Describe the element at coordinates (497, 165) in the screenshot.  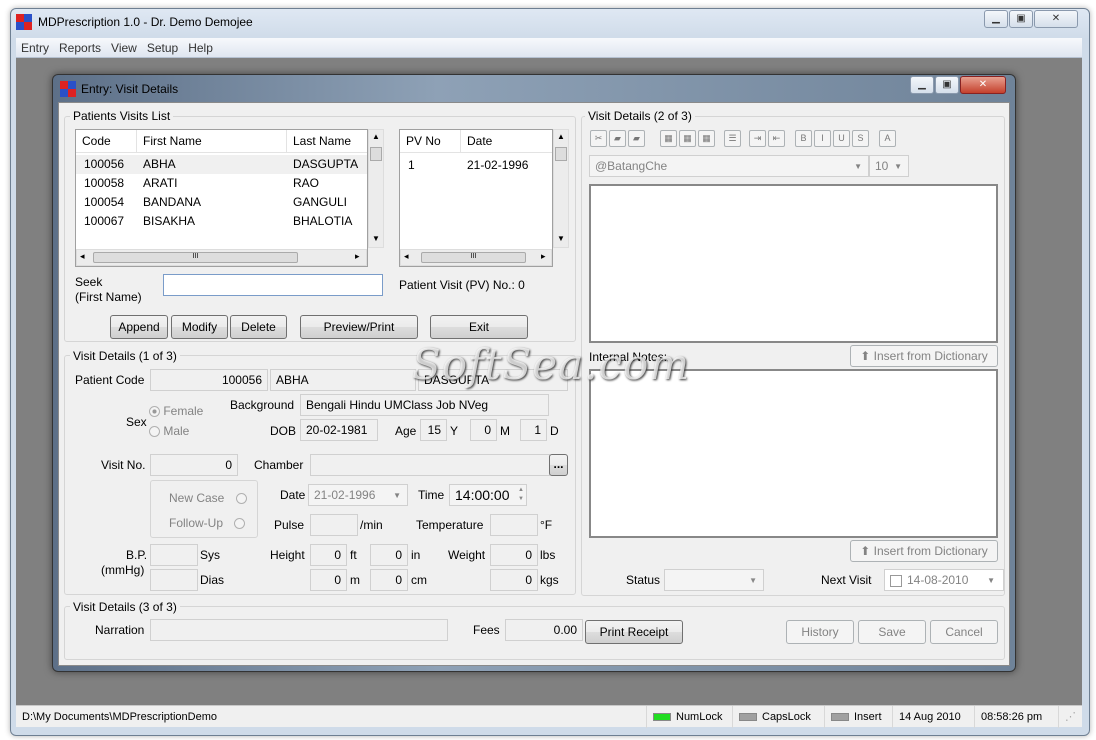
I see `visit-cell: 21-02-1996` at that location.